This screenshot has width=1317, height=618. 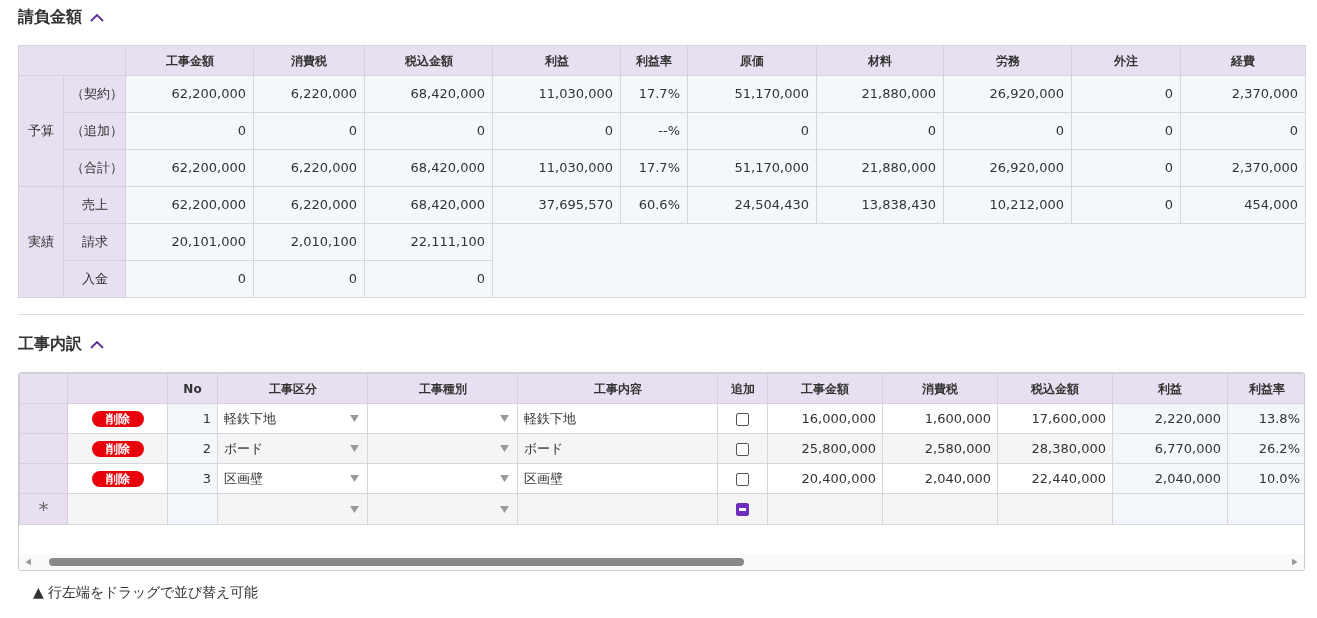 I want to click on table-cell: 16,000,000, so click(x=825, y=418).